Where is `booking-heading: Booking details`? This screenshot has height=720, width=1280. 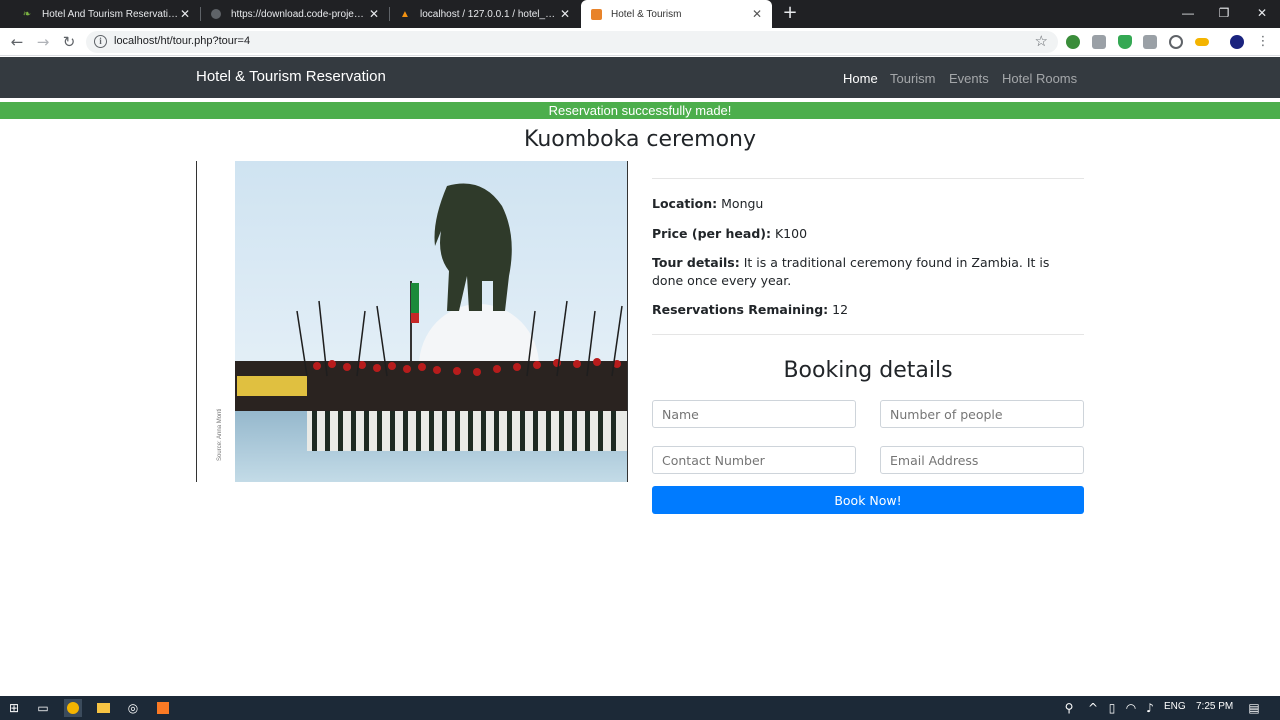 booking-heading: Booking details is located at coordinates (868, 370).